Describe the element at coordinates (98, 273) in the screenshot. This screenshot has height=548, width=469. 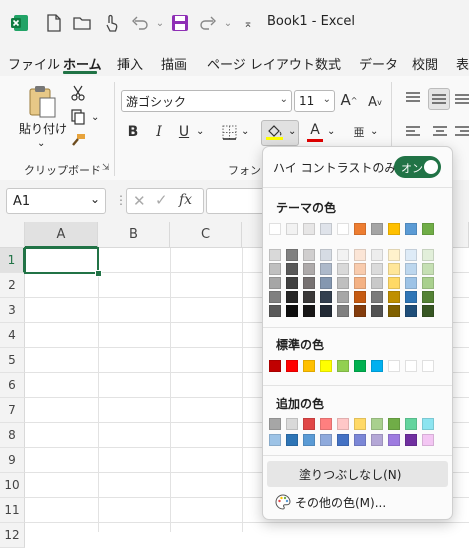
I see `fill-handle` at that location.